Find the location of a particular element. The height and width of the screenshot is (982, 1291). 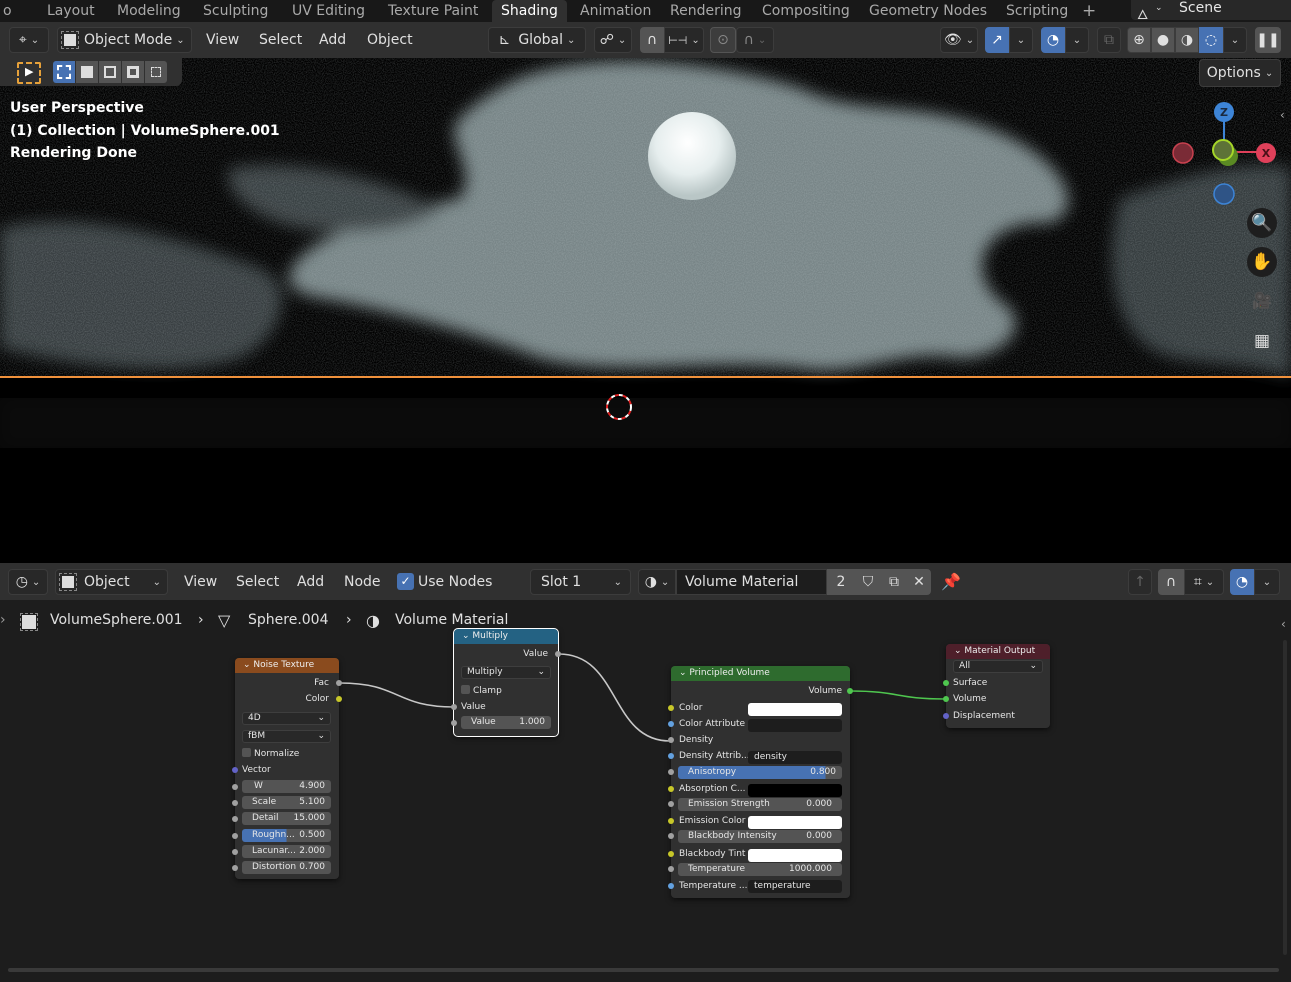

proportional-edit-toggle: ⊙ is located at coordinates (723, 40).